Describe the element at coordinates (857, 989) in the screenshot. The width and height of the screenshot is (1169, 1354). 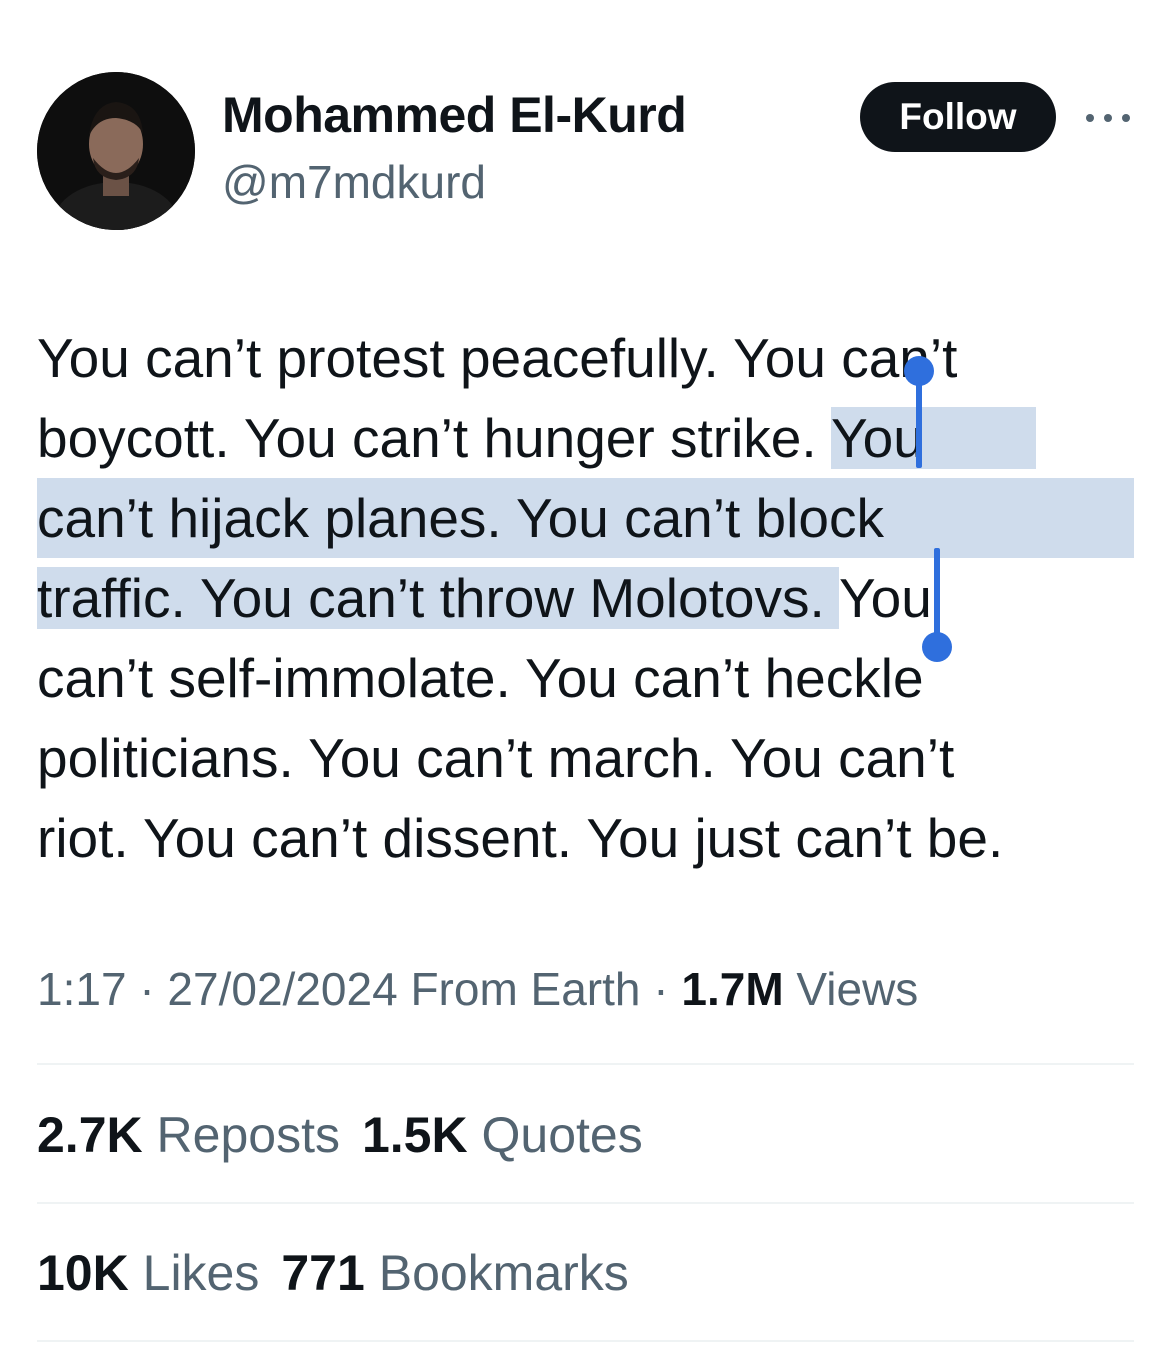
I see `views-label: Views` at that location.